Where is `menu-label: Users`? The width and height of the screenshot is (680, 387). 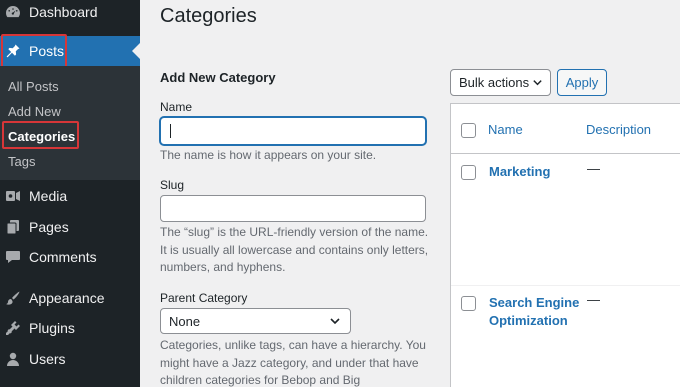 menu-label: Users is located at coordinates (47, 359).